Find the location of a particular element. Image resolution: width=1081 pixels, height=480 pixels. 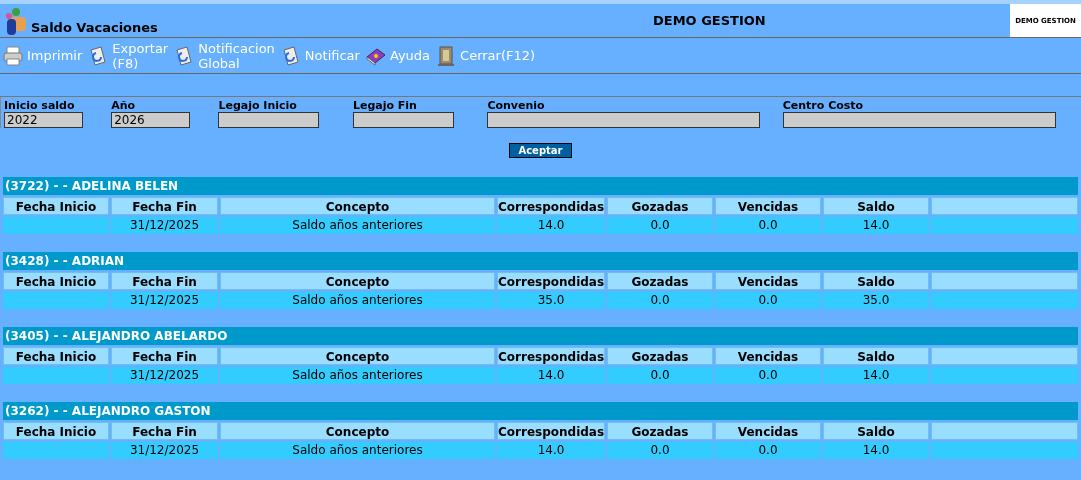

company-name: DEMO GESTION is located at coordinates (709, 20).